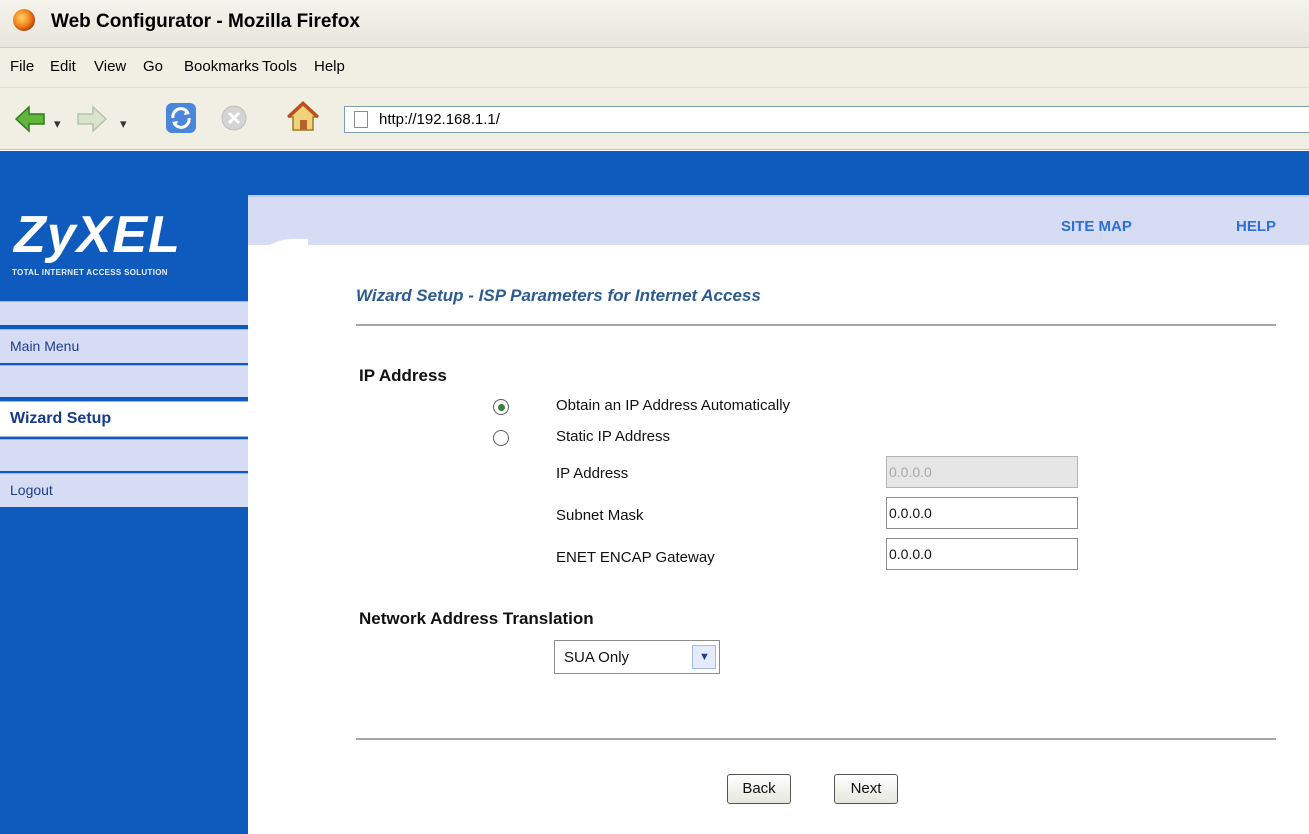 The height and width of the screenshot is (834, 1309). What do you see at coordinates (654, 173) in the screenshot?
I see `top-band` at bounding box center [654, 173].